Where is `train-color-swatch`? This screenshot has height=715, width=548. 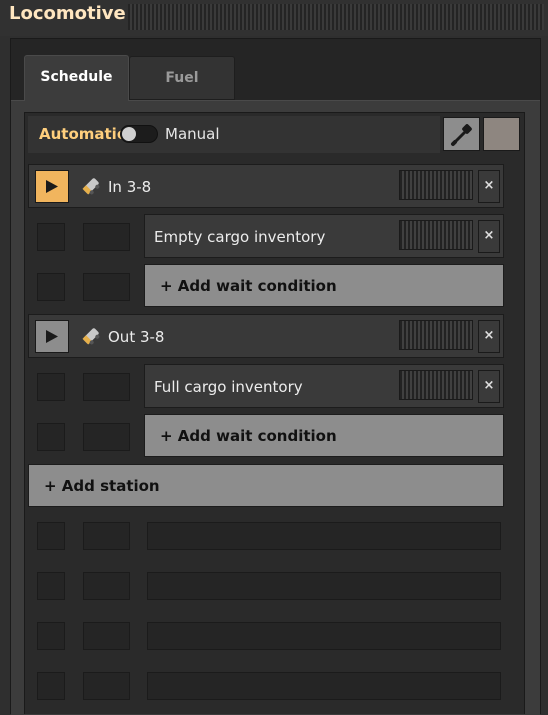 train-color-swatch is located at coordinates (501, 134).